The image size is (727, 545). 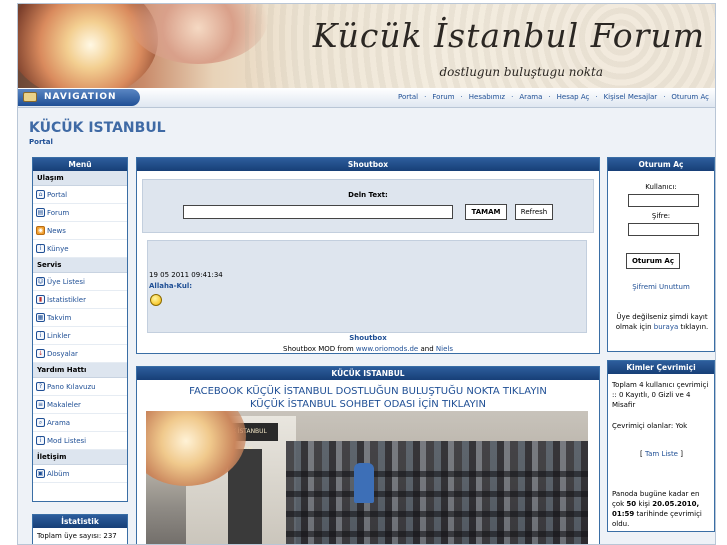 I want to click on smiley-icon, so click(x=156, y=300).